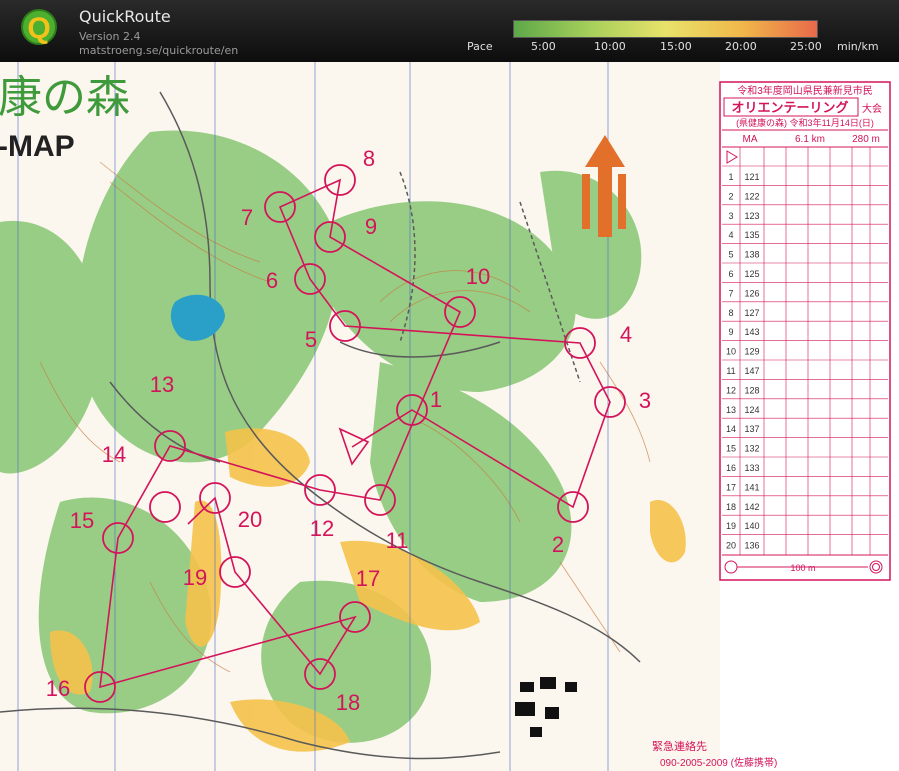  What do you see at coordinates (272, 280) in the screenshot?
I see `control-number-6: 6` at bounding box center [272, 280].